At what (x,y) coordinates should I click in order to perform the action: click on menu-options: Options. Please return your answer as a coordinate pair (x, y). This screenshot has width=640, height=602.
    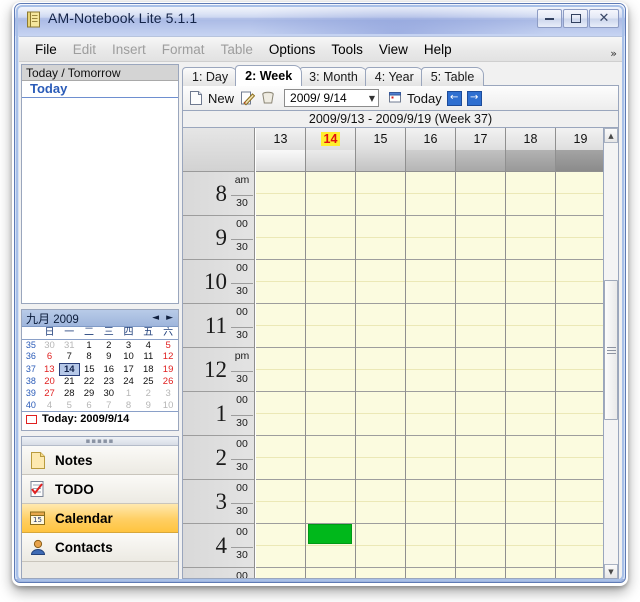
    Looking at the image, I should click on (292, 49).